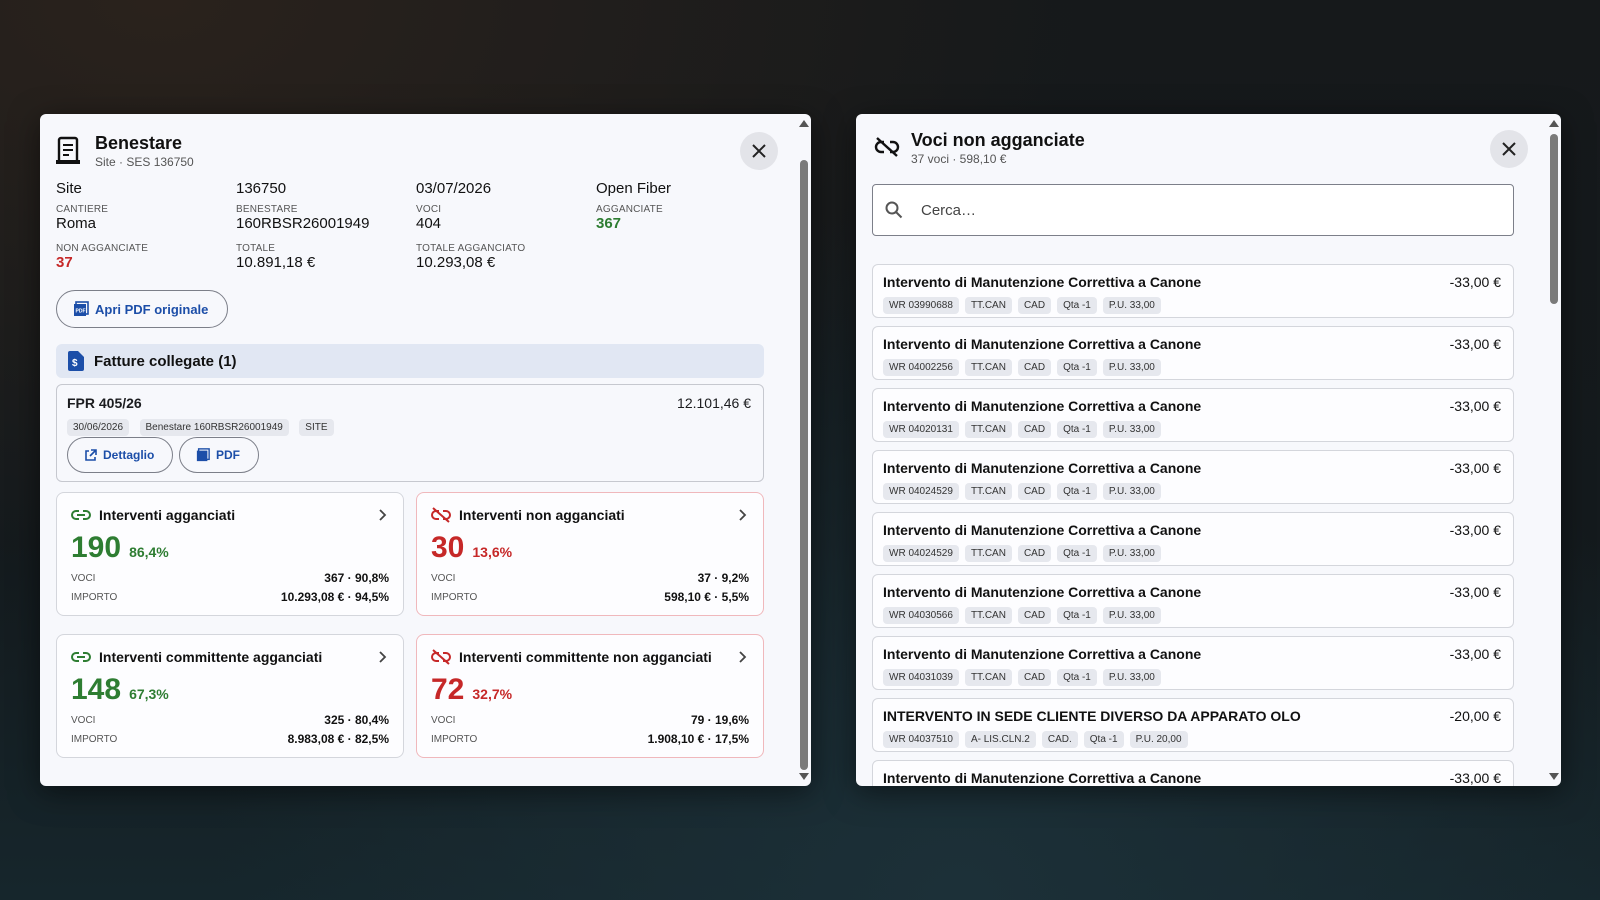  I want to click on invoice-benestare-chip: Benestare 160RBSR26001949, so click(214, 427).